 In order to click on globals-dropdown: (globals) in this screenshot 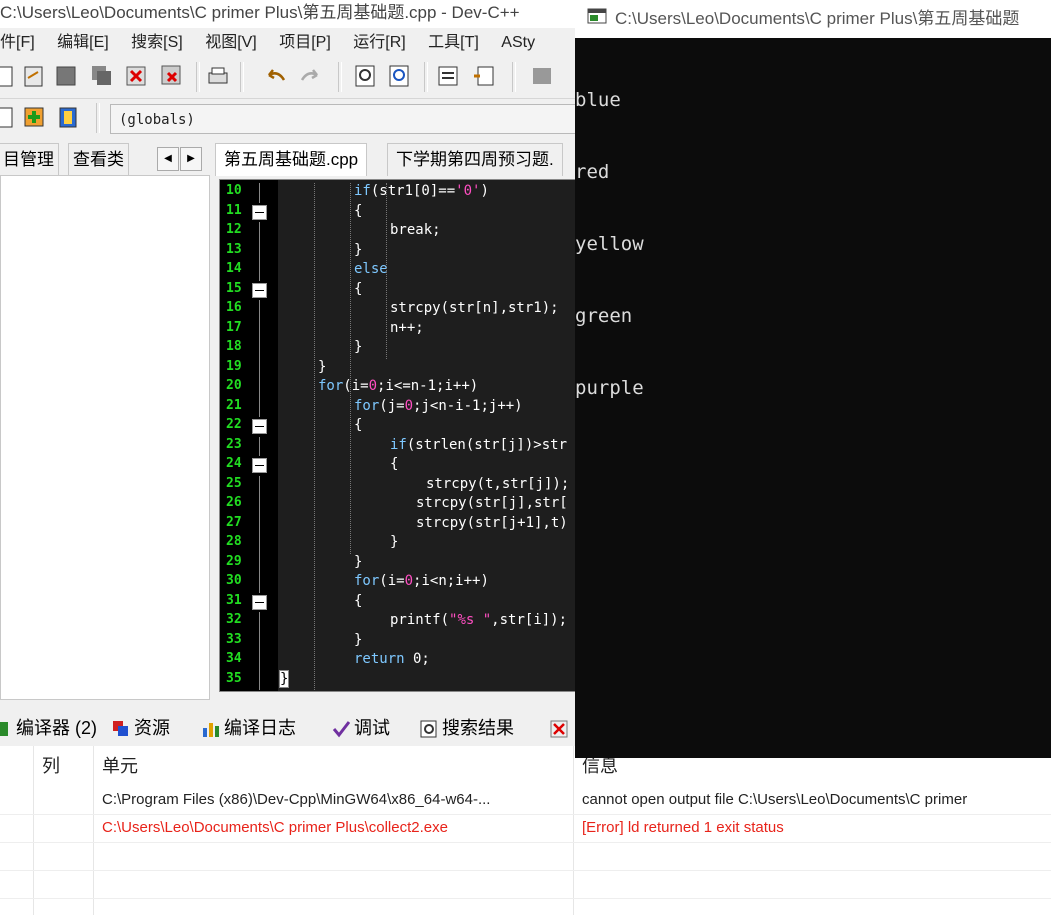, I will do `click(350, 119)`.